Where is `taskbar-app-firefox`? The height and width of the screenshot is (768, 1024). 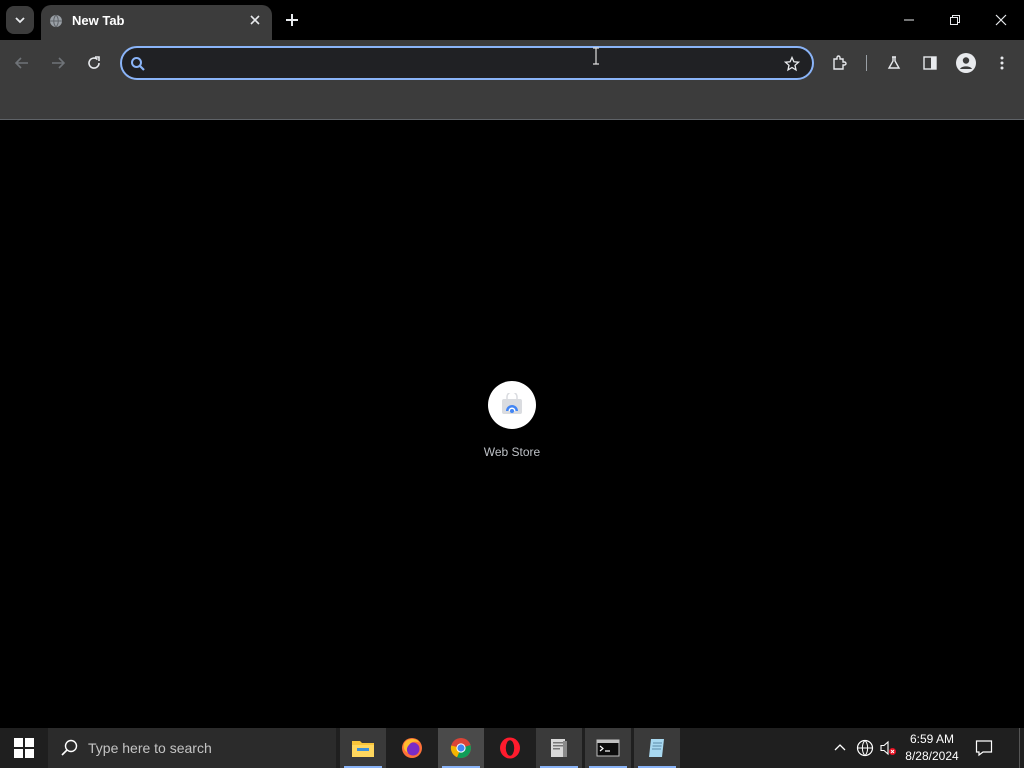 taskbar-app-firefox is located at coordinates (412, 748).